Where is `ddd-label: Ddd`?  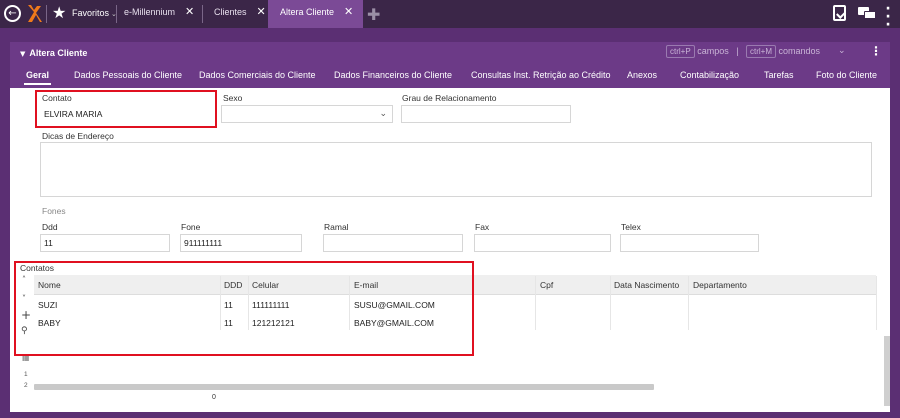 ddd-label: Ddd is located at coordinates (50, 227).